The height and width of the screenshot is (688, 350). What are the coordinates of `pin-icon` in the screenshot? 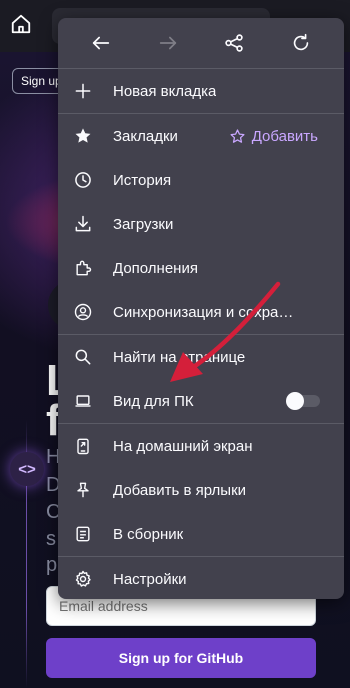 It's located at (83, 490).